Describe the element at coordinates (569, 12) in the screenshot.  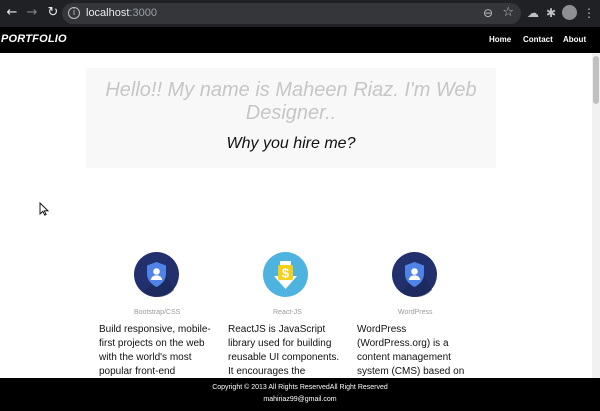
I see `profile-avatar` at that location.